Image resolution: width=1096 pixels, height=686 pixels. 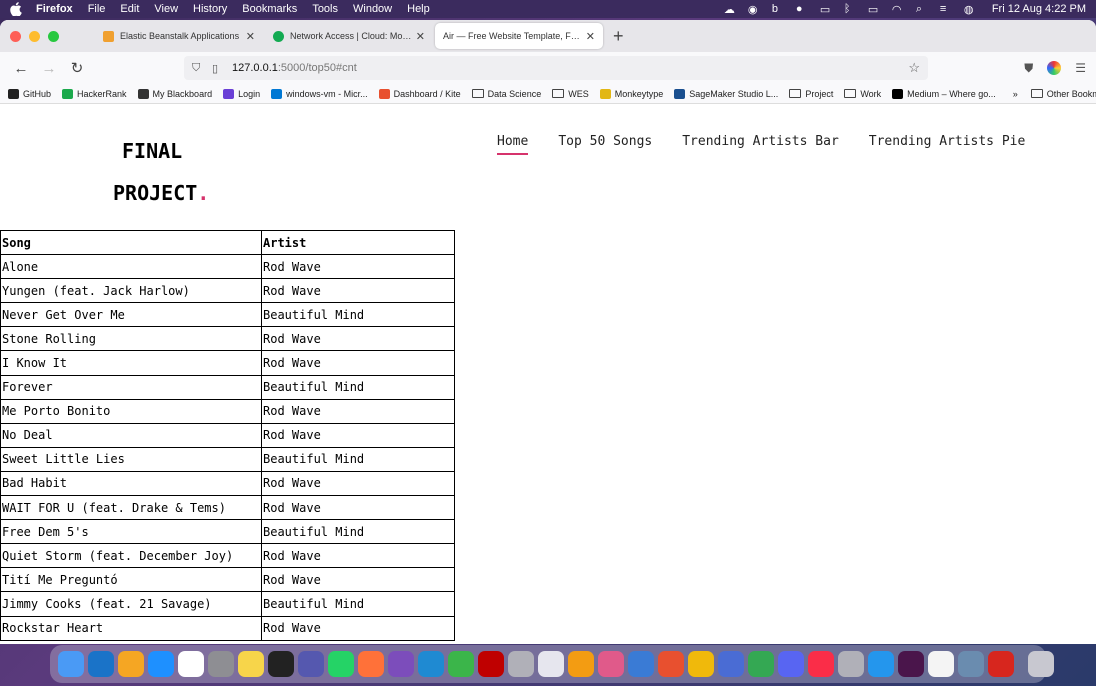 I want to click on preview-icon, so click(x=971, y=664).